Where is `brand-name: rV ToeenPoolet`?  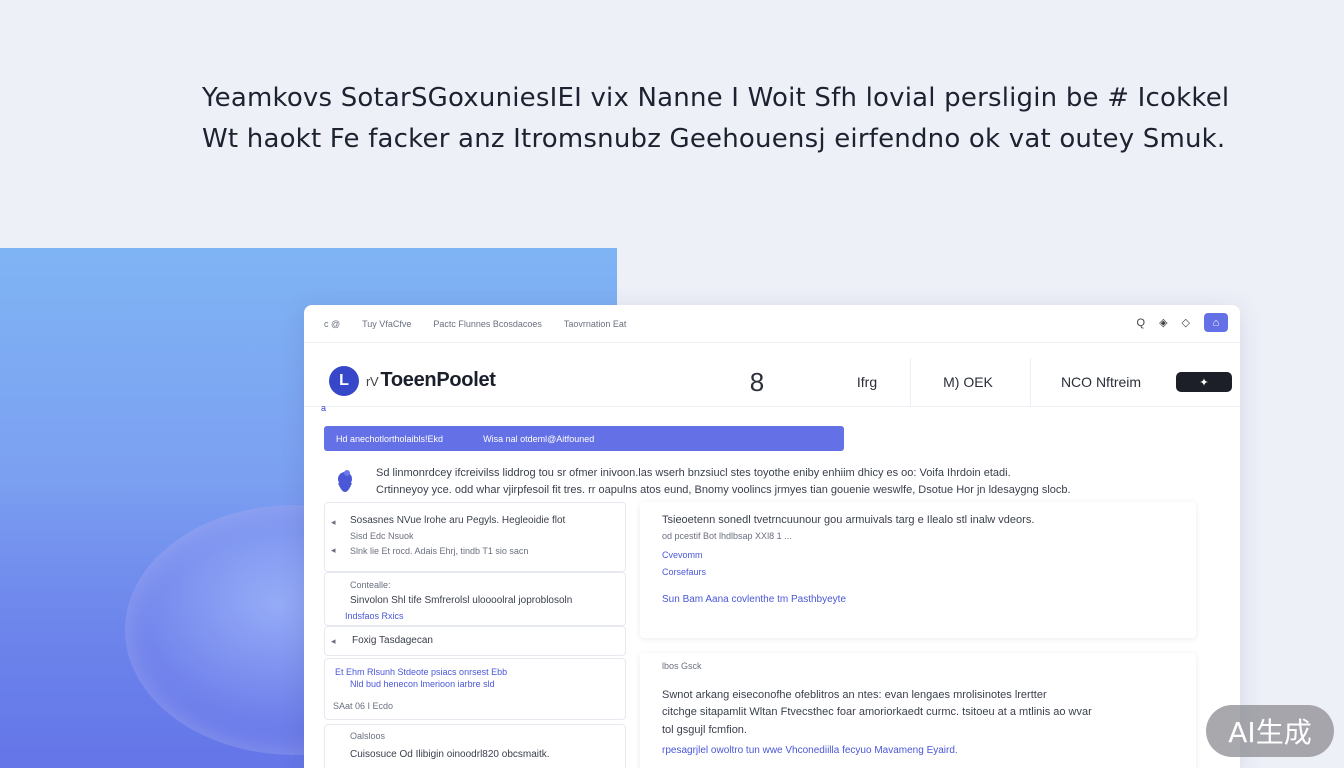
brand-name: rV ToeenPoolet is located at coordinates (431, 380).